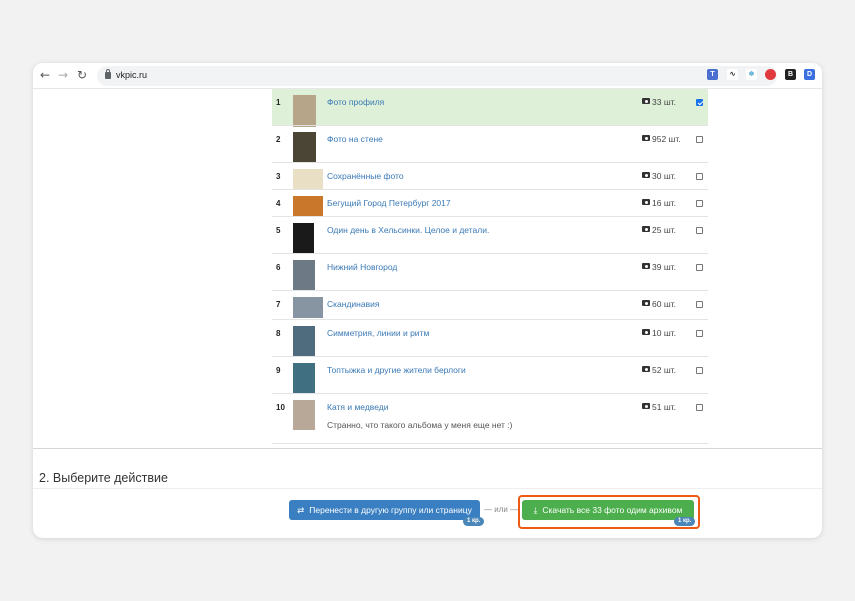 The width and height of the screenshot is (855, 601). Describe the element at coordinates (664, 176) in the screenshot. I see `photo-count-text: 30 шт.` at that location.